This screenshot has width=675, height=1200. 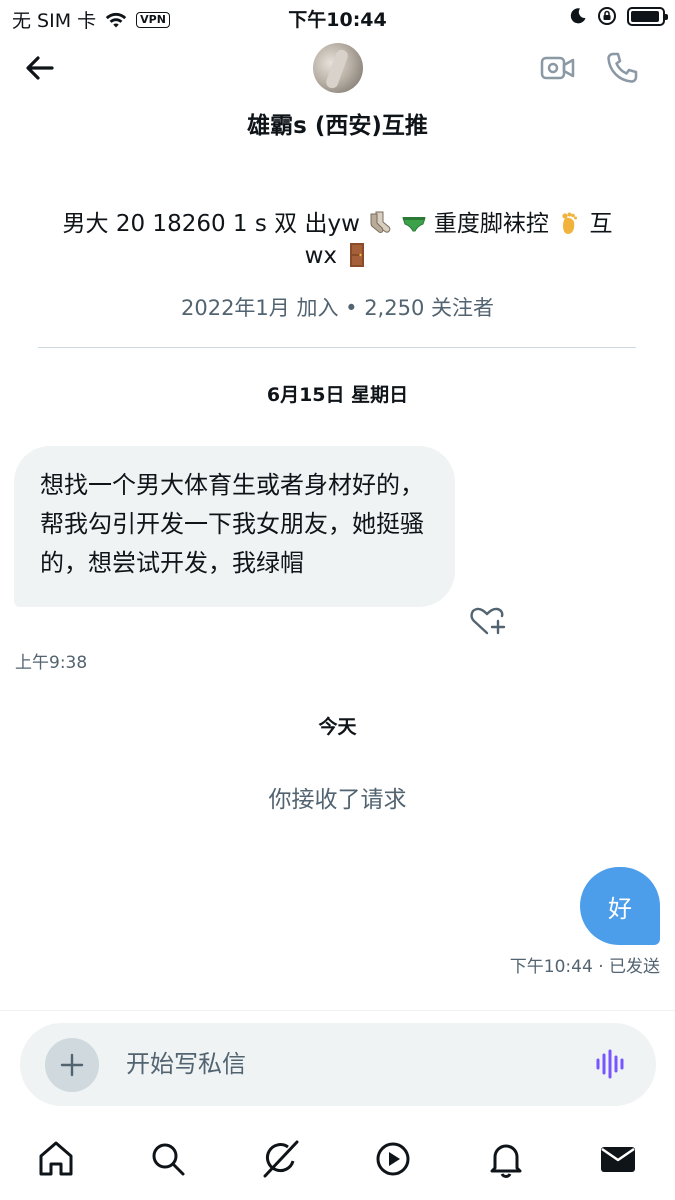 What do you see at coordinates (570, 223) in the screenshot?
I see `foot-emoji-icon` at bounding box center [570, 223].